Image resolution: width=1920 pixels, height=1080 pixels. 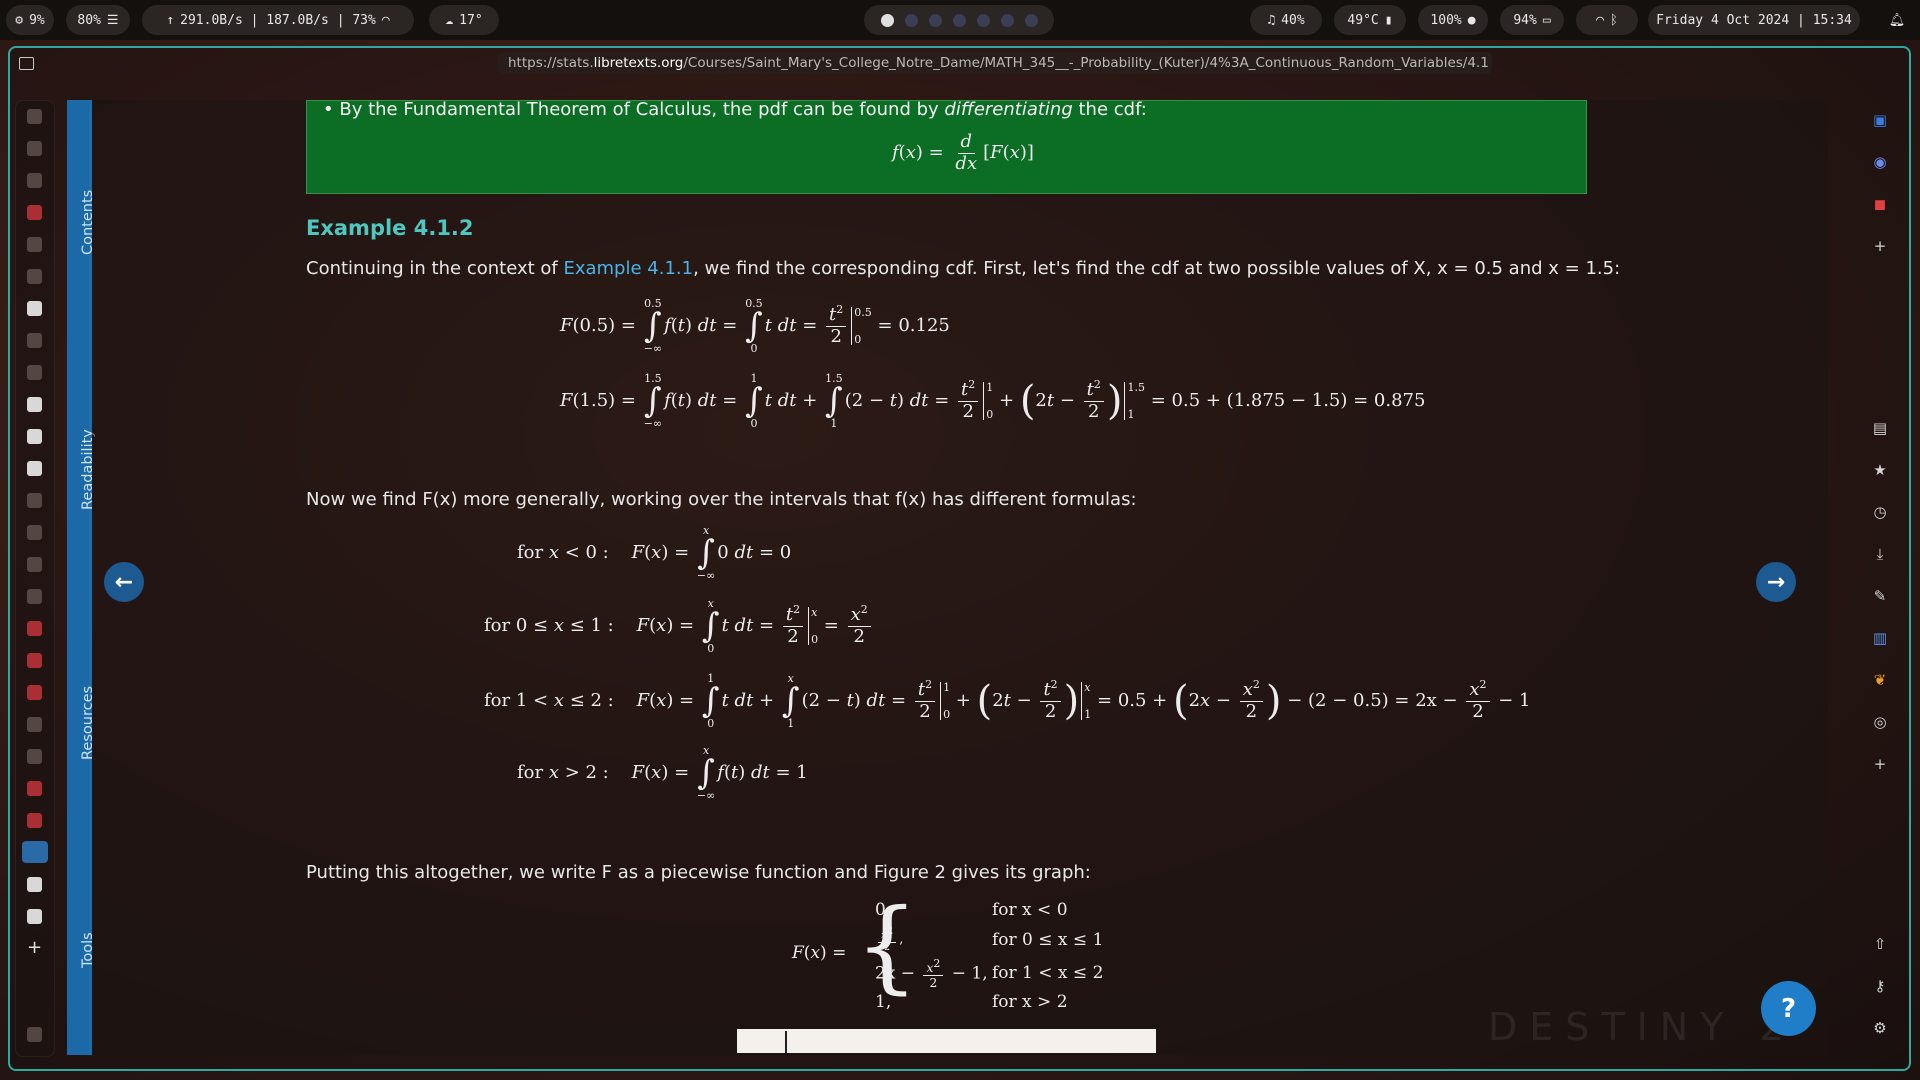 What do you see at coordinates (1048, 973) in the screenshot?
I see `piecewise-cond-3: for 1 < x ≤ 2` at bounding box center [1048, 973].